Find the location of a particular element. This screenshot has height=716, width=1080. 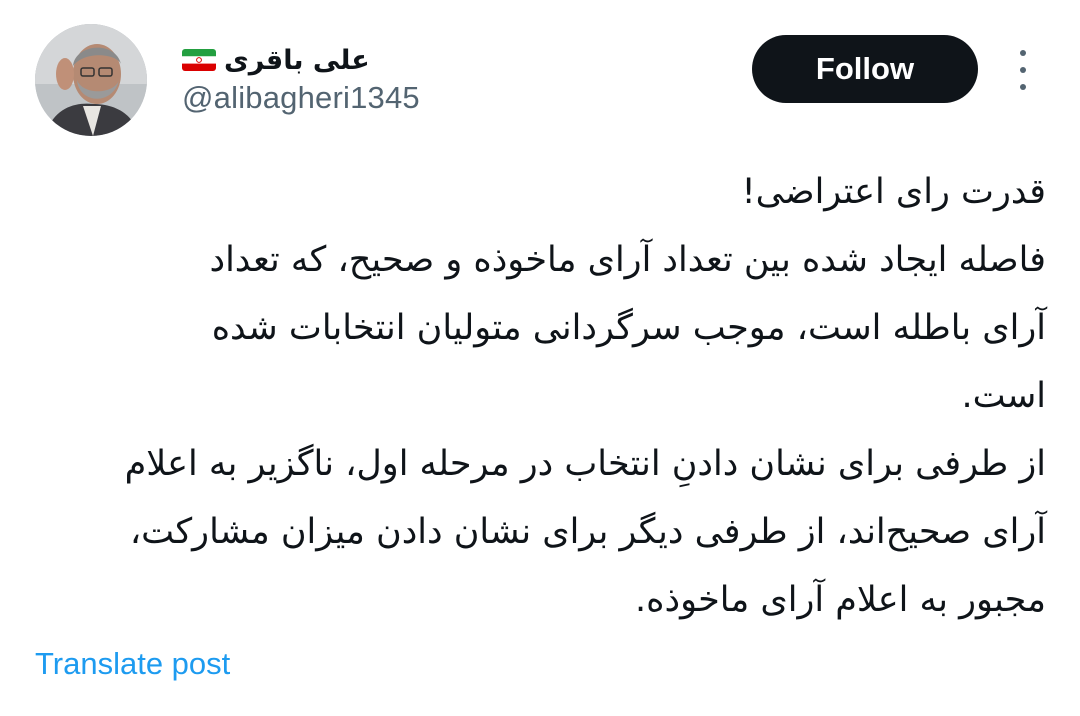

tweet-line: است. is located at coordinates (1003, 396).